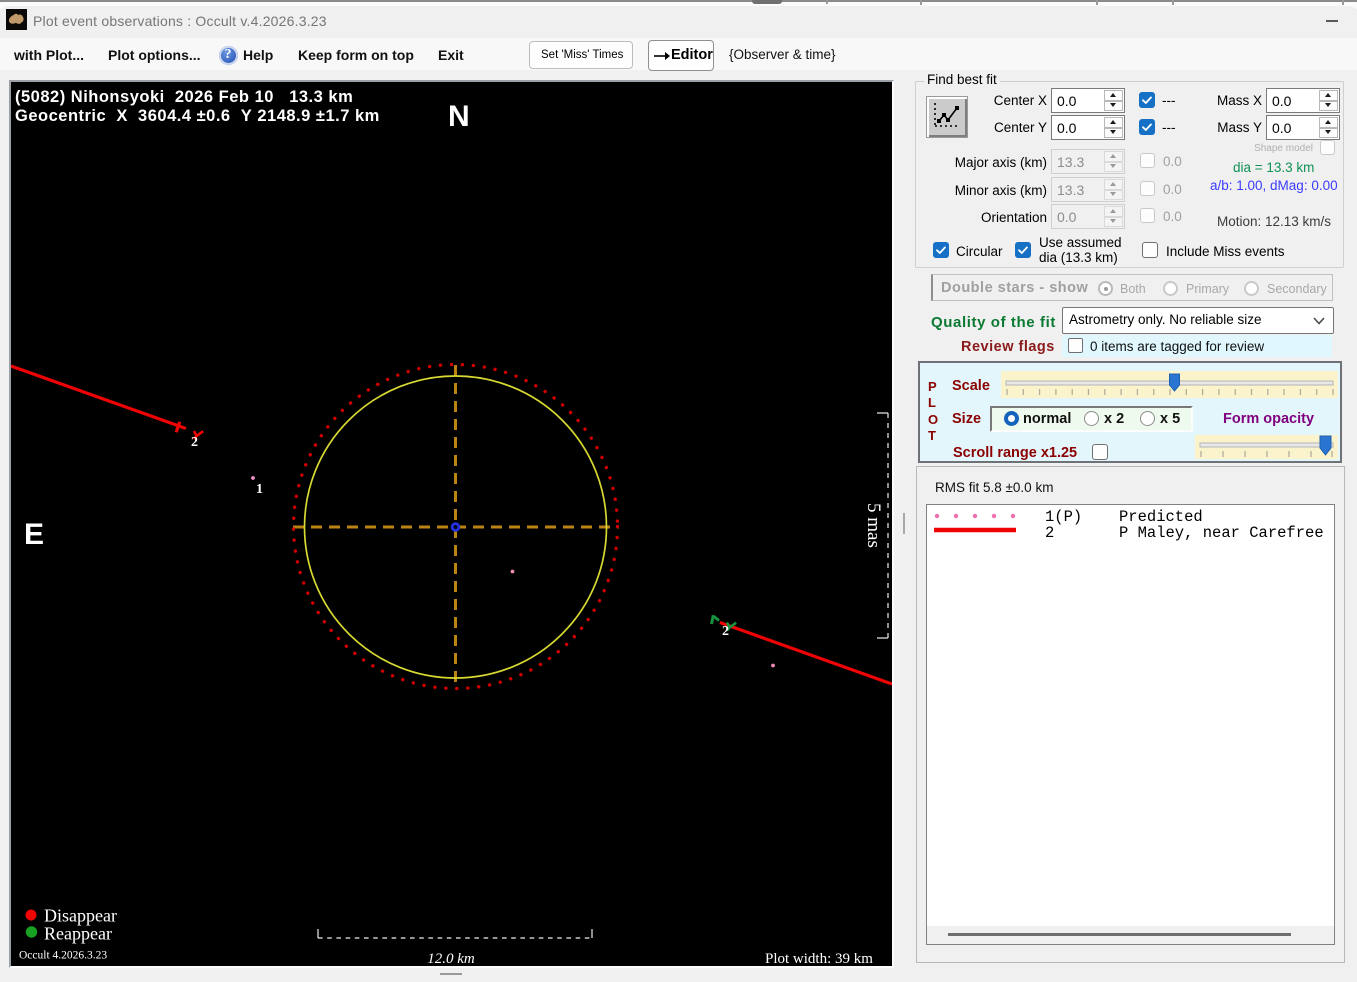 Image resolution: width=1357 pixels, height=982 pixels. What do you see at coordinates (63, 956) in the screenshot?
I see `svg-text: Occult 4.2026.3.23` at bounding box center [63, 956].